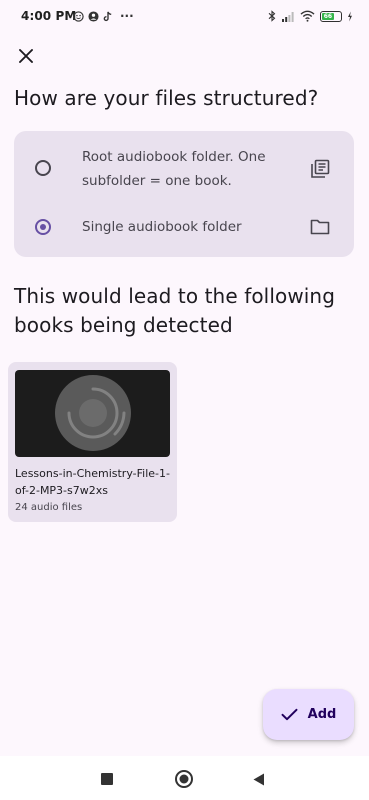 This screenshot has height=800, width=369. I want to click on option-single-folder: Single audiobook folder, so click(184, 227).